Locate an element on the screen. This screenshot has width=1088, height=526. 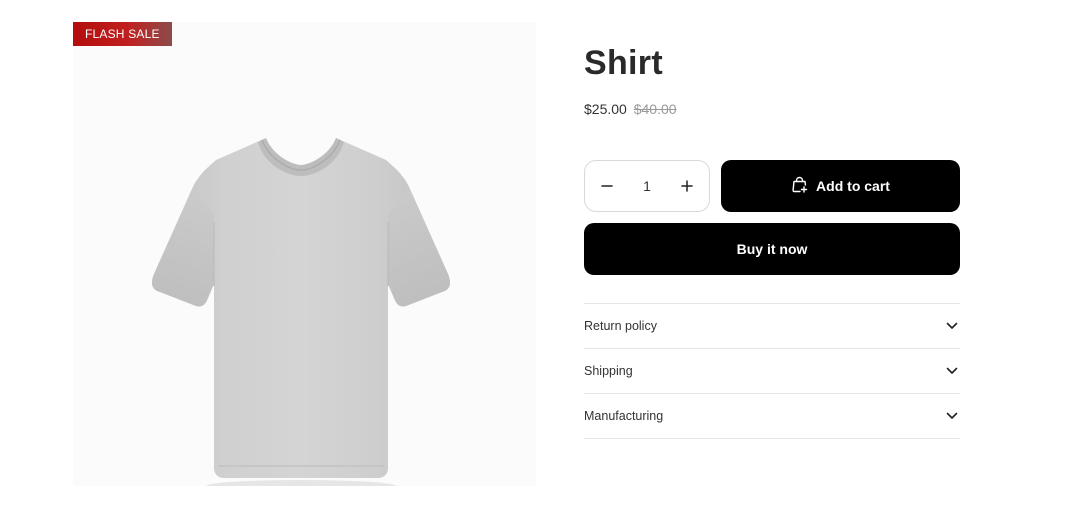
accordion-shipping: Shipping is located at coordinates (772, 371).